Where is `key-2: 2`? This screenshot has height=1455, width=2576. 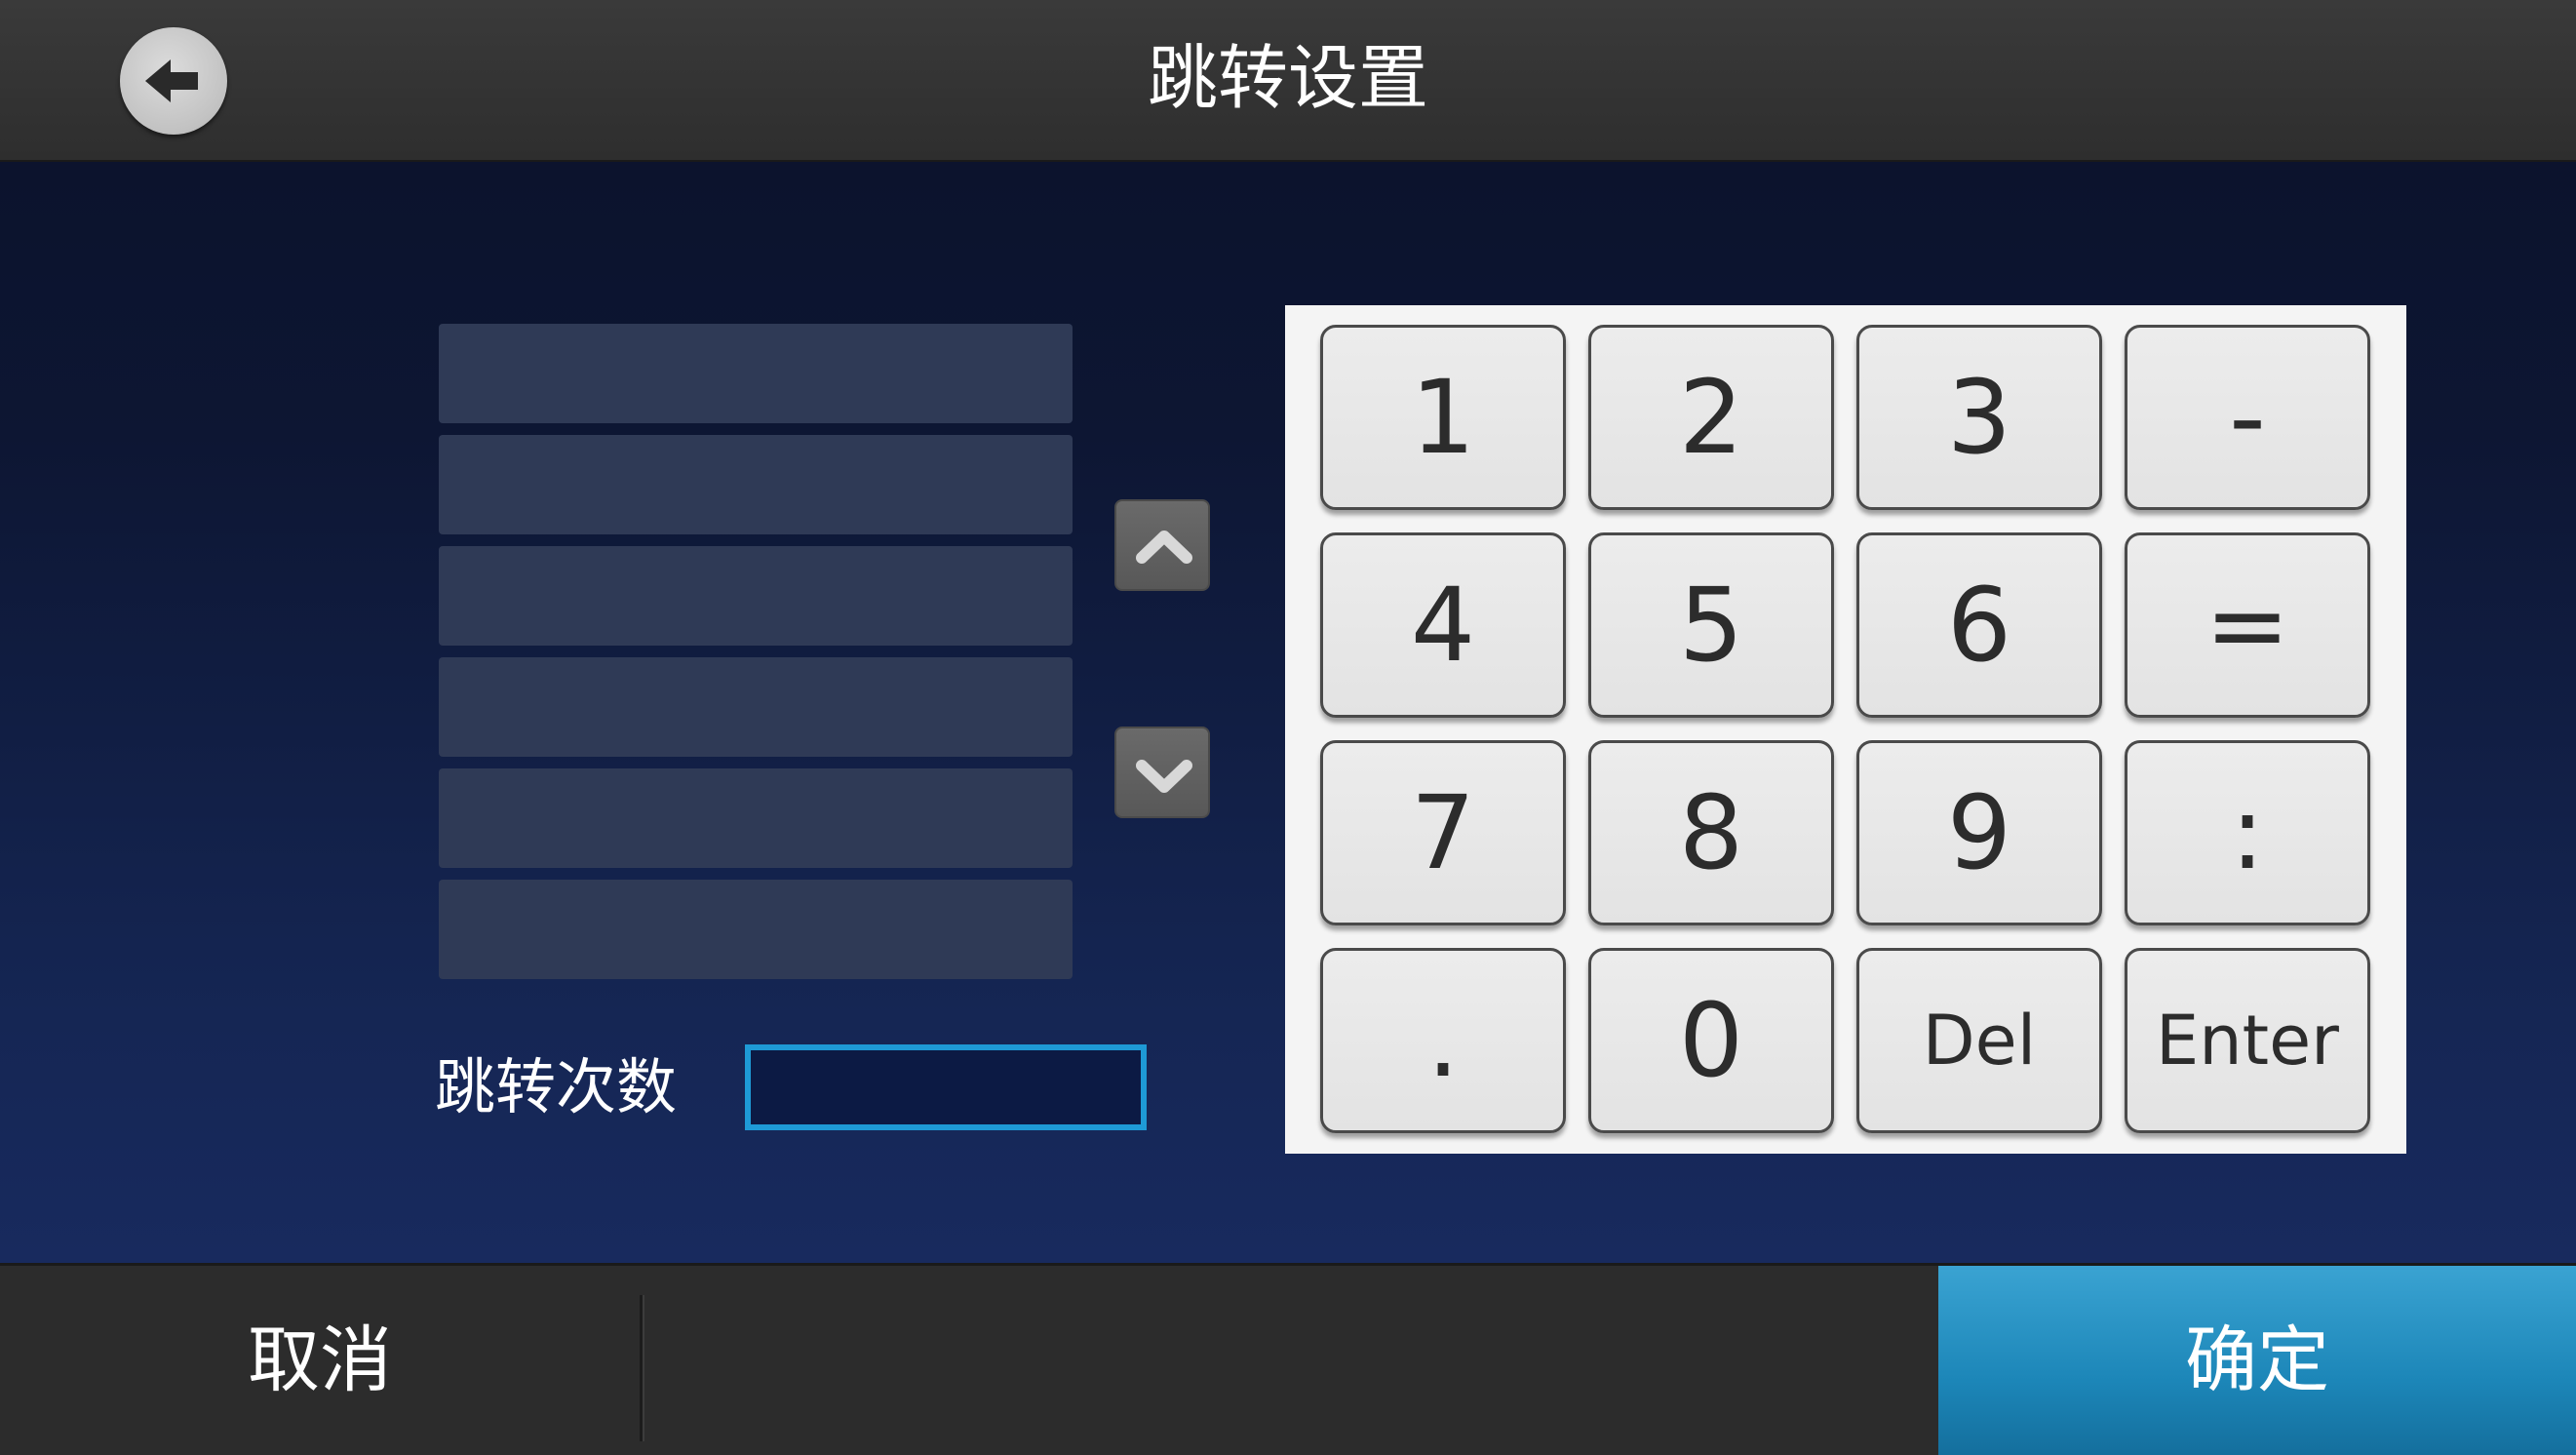
key-2: 2 is located at coordinates (1711, 417).